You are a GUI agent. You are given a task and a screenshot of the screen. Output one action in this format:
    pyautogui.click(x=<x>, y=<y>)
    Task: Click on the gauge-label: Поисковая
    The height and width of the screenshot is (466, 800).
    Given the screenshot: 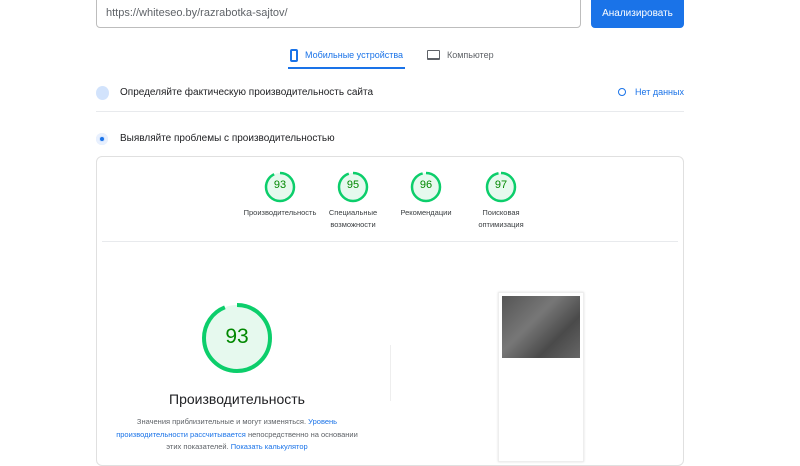 What is the action you would take?
    pyautogui.click(x=501, y=212)
    